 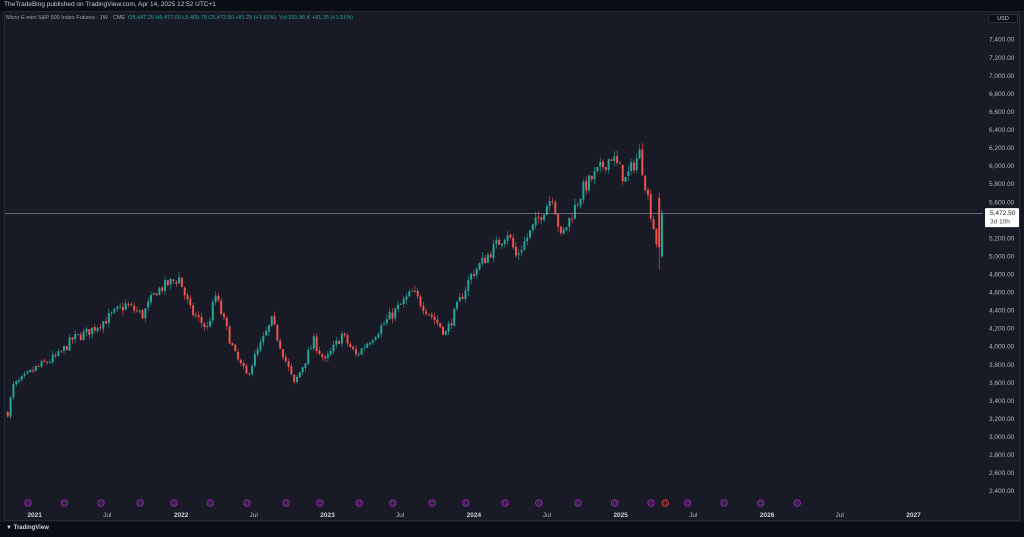 I want to click on price-tick-label: 2,800.00, so click(x=1002, y=455).